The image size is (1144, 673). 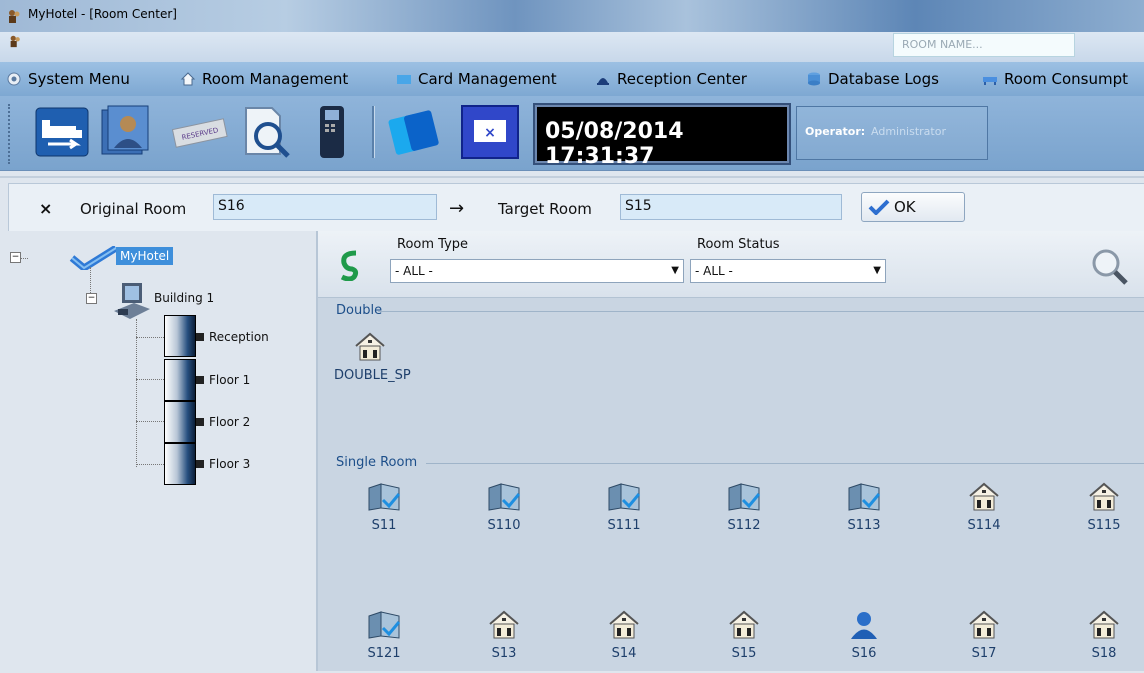 I want to click on tree-node-floor: Floor 1, so click(x=229, y=380).